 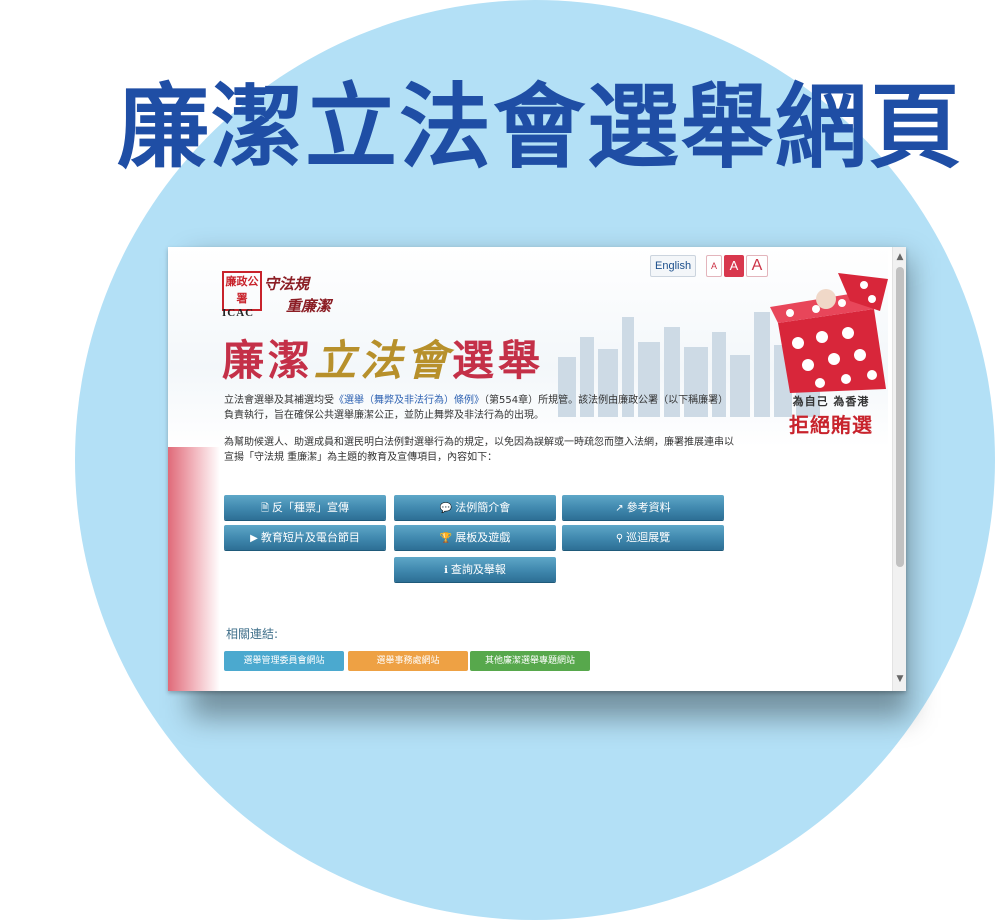 What do you see at coordinates (268, 360) in the screenshot?
I see `site-title-left: 廉潔` at bounding box center [268, 360].